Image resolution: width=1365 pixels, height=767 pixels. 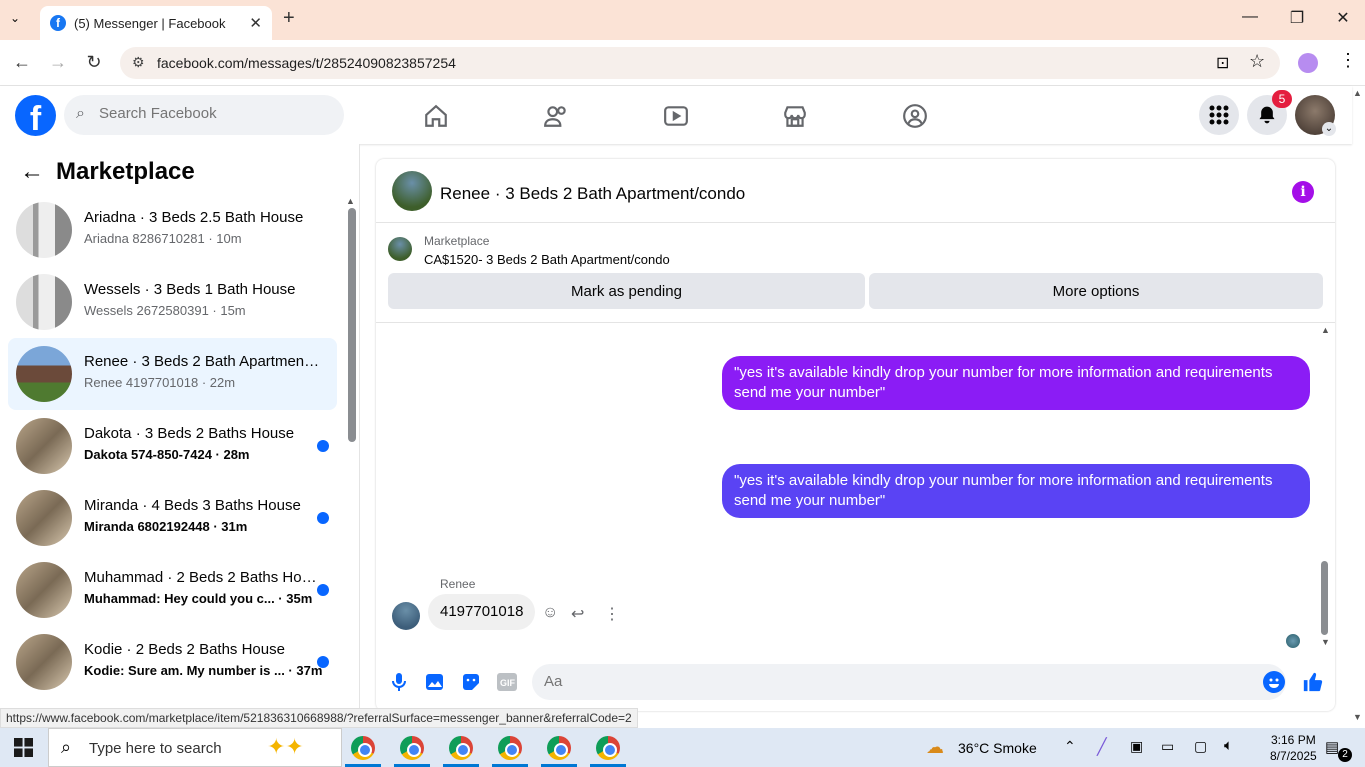 I want to click on message-input, so click(x=894, y=681).